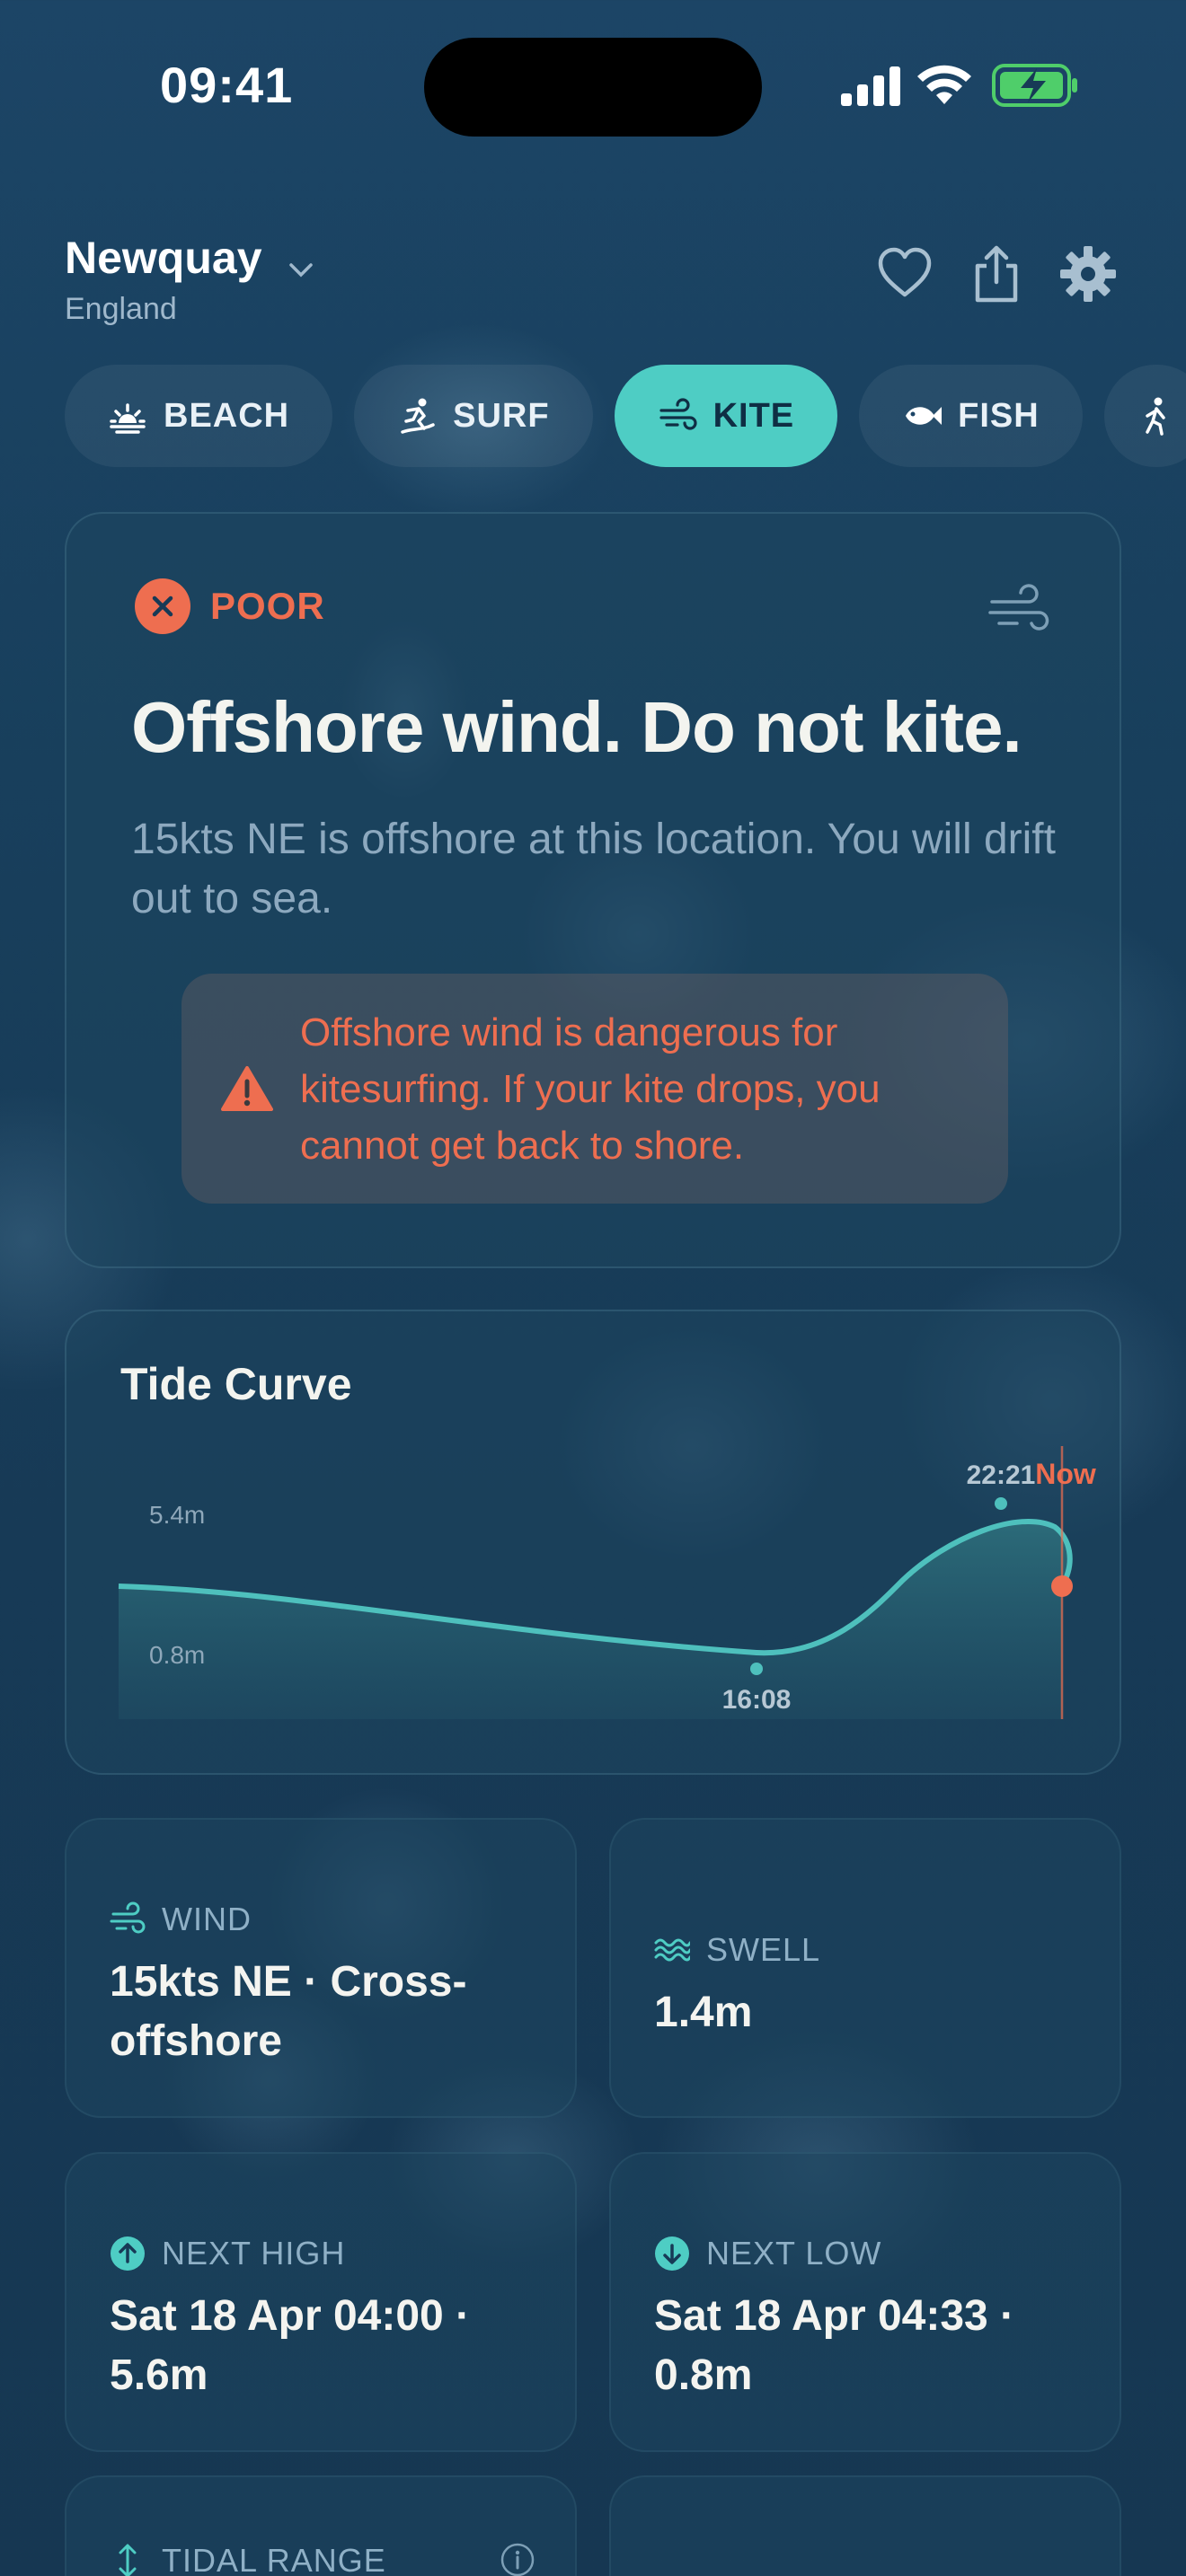 The image size is (1186, 2576). Describe the element at coordinates (865, 1968) in the screenshot. I see `swell-tile: SWELL 1.4m` at that location.